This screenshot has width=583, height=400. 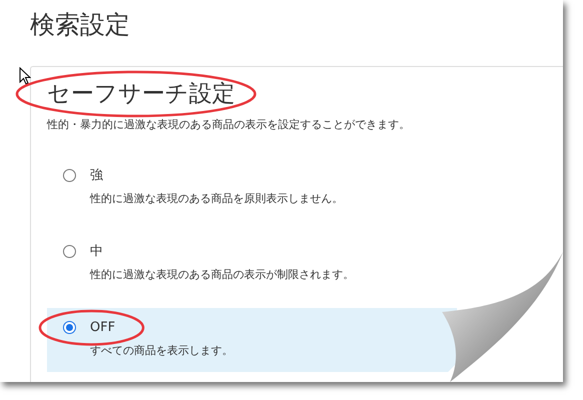 What do you see at coordinates (222, 275) in the screenshot?
I see `option-description: 性的に過激な表現のある商品の表示が制限されます。` at bounding box center [222, 275].